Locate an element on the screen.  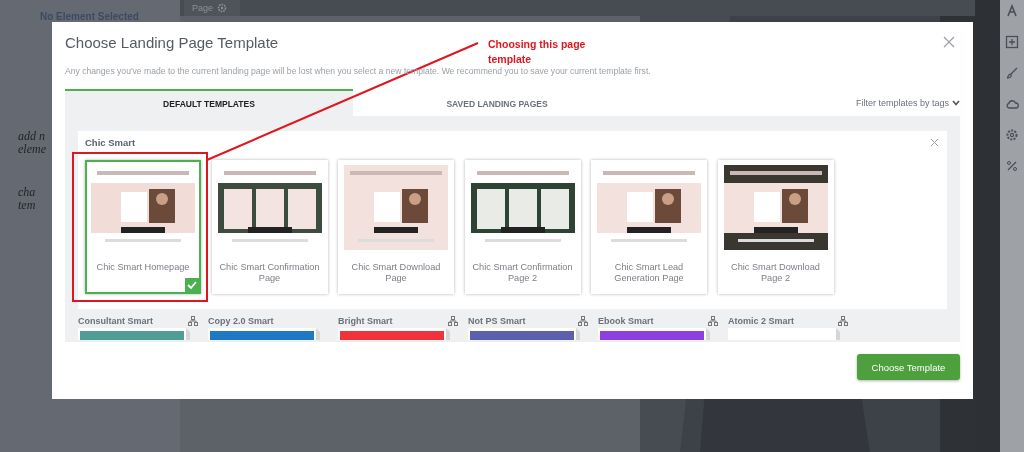
group-title: Ebook Smart is located at coordinates (626, 320).